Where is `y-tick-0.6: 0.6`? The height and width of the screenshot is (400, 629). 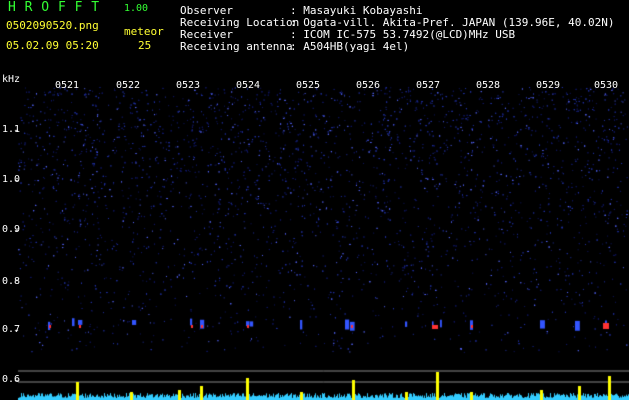
y-tick-0.6: 0.6 is located at coordinates (11, 379).